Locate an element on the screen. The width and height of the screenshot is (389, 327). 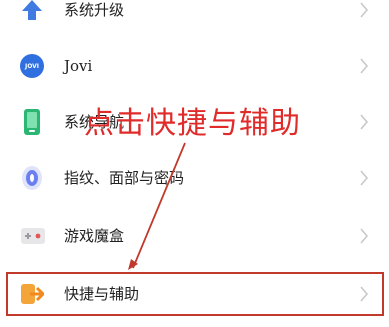
upgrade-arrow-icon is located at coordinates (32, 10).